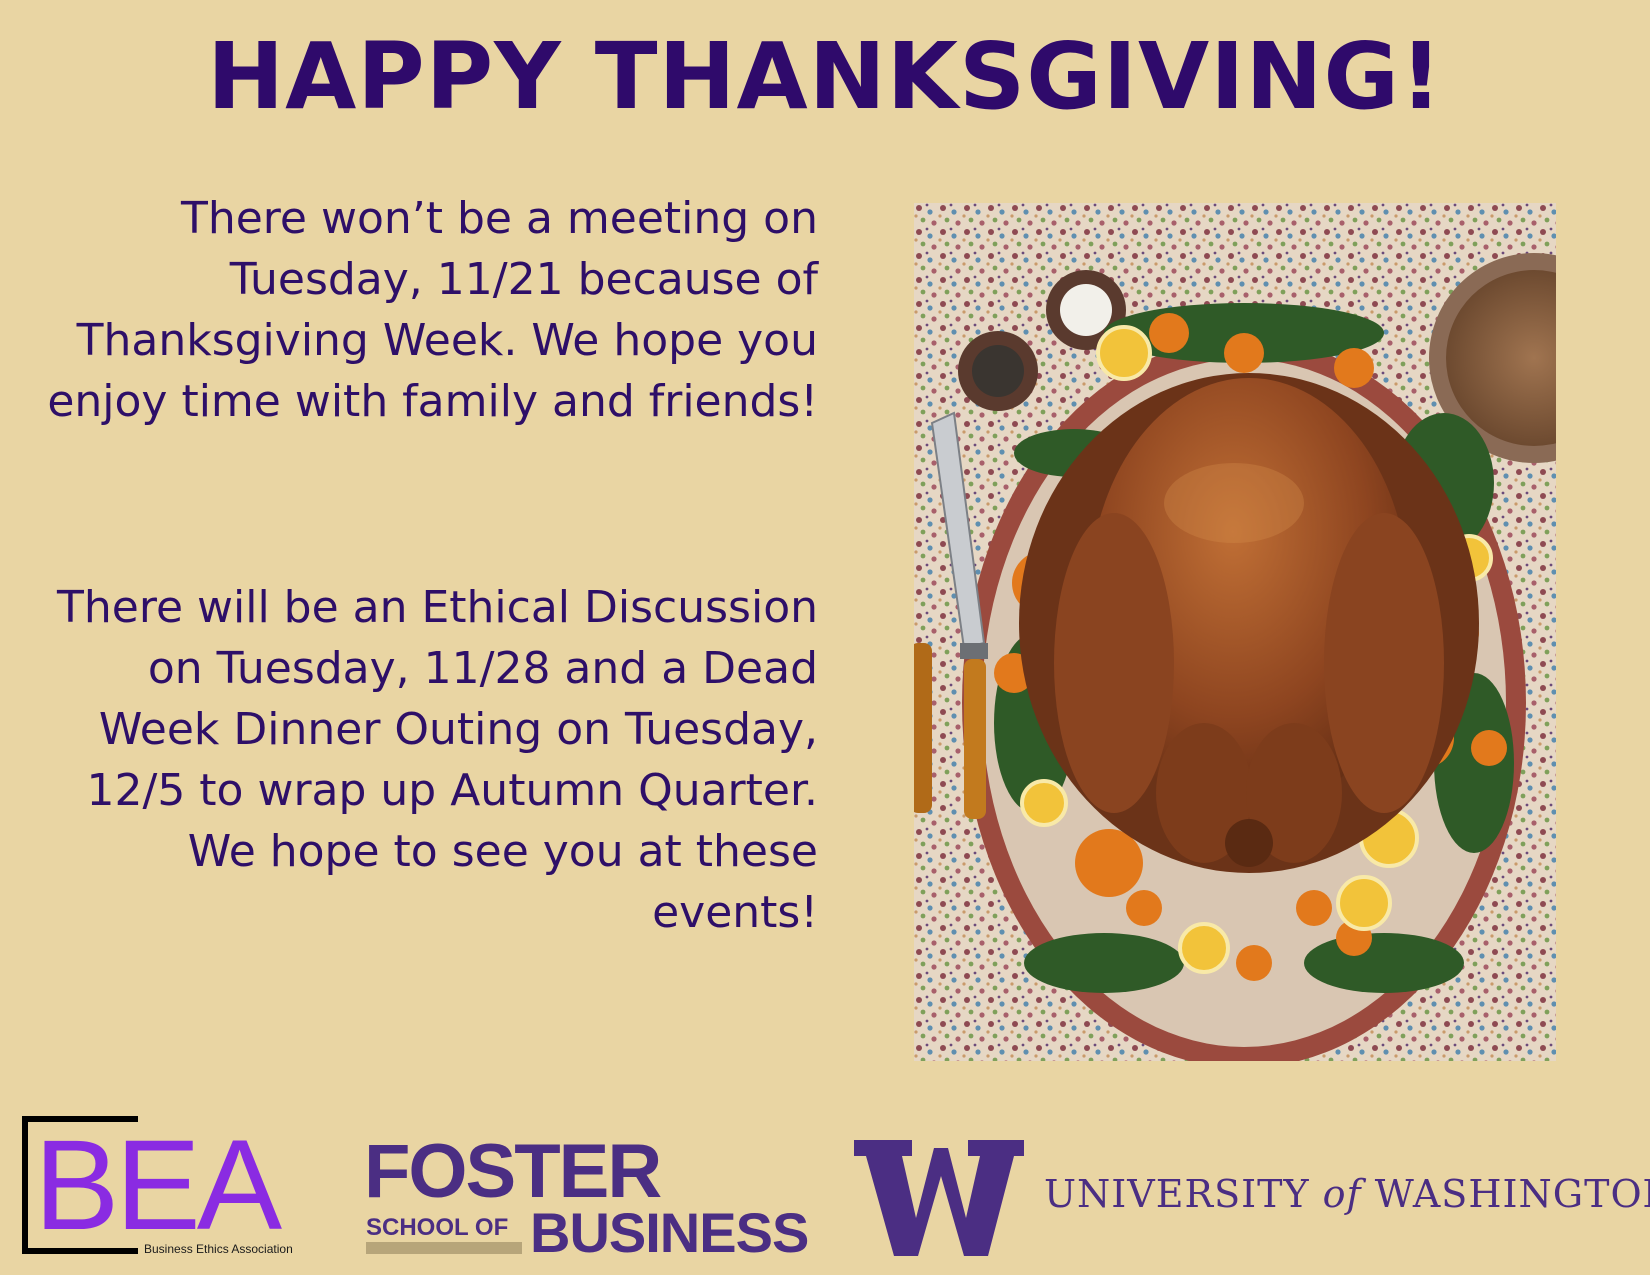  I want to click on uw-wordmark-washington: WASHINGTON, so click(1512, 1194).